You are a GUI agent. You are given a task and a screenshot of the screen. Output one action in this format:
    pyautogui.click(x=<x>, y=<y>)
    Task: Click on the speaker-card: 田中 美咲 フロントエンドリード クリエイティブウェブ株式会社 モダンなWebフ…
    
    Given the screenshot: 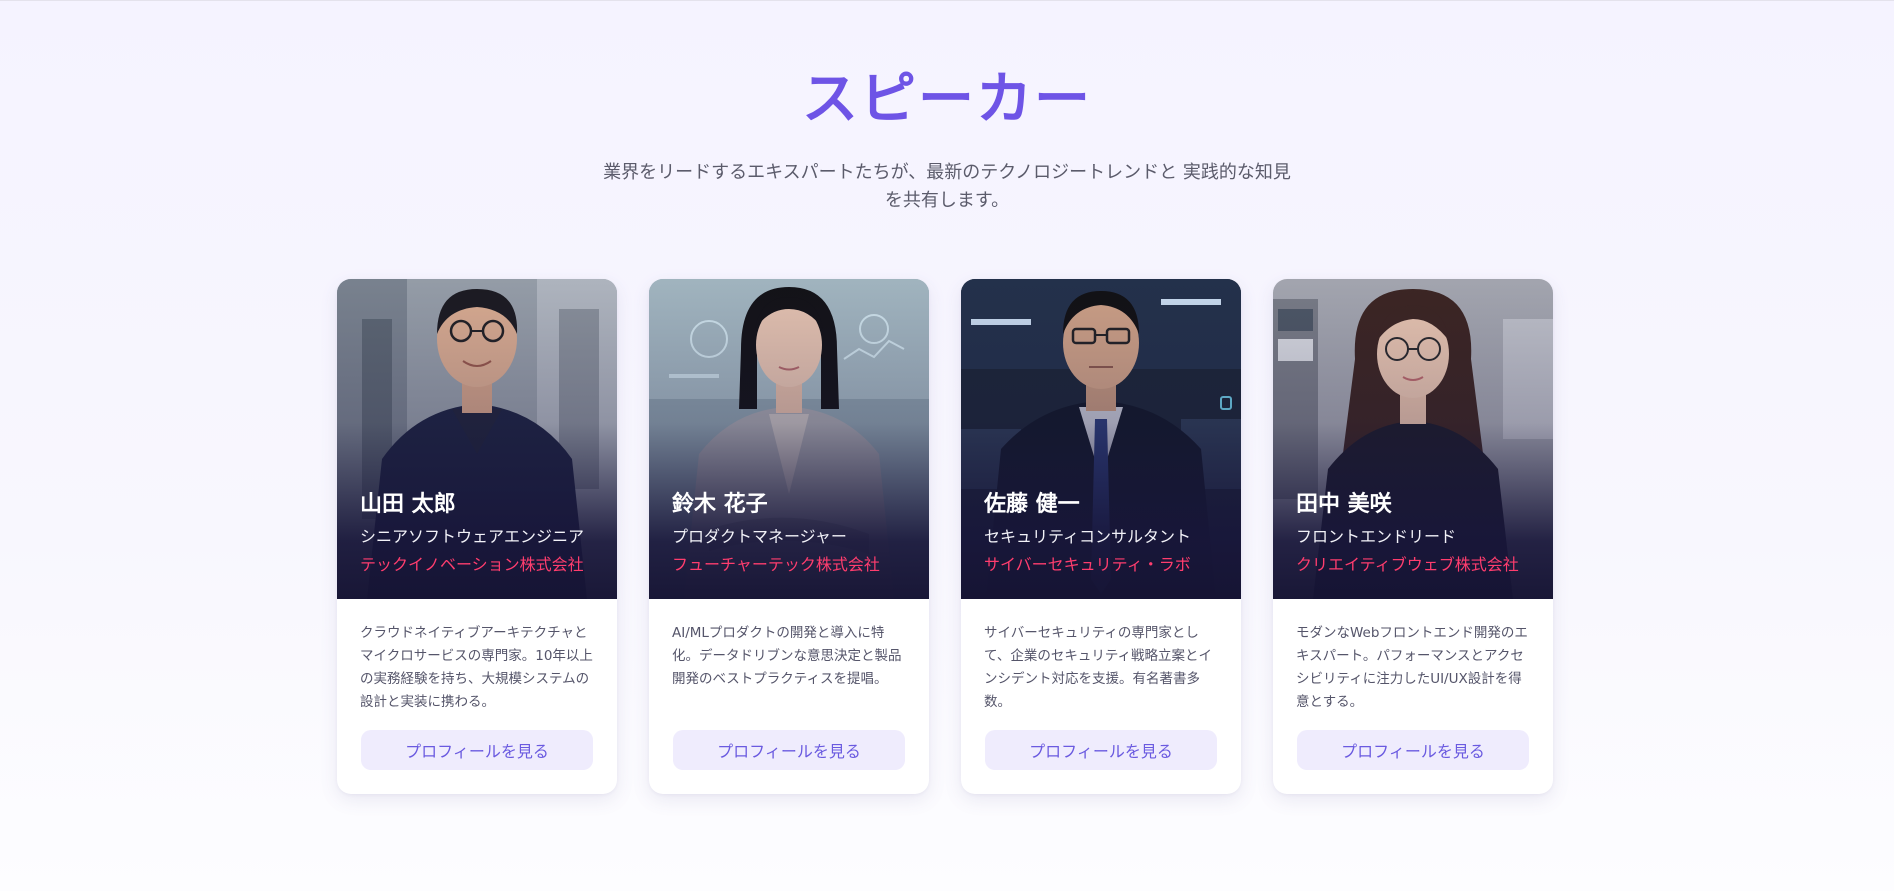 What is the action you would take?
    pyautogui.click(x=1413, y=536)
    